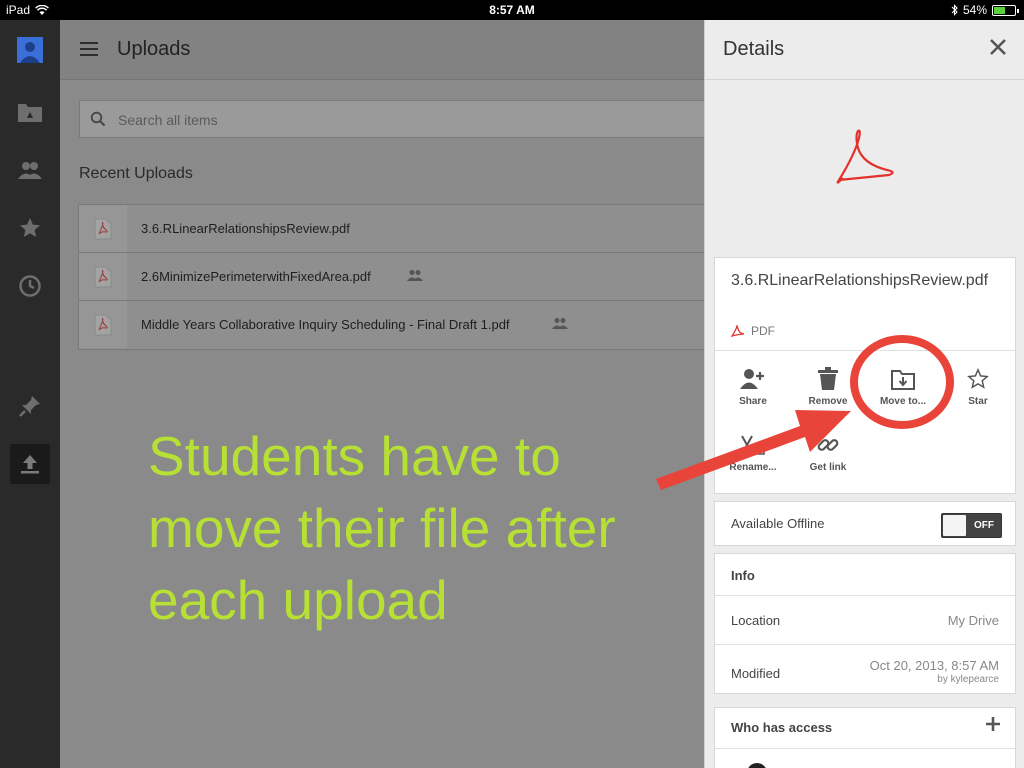  Describe the element at coordinates (828, 452) in the screenshot. I see `get-link-button: Get link` at that location.